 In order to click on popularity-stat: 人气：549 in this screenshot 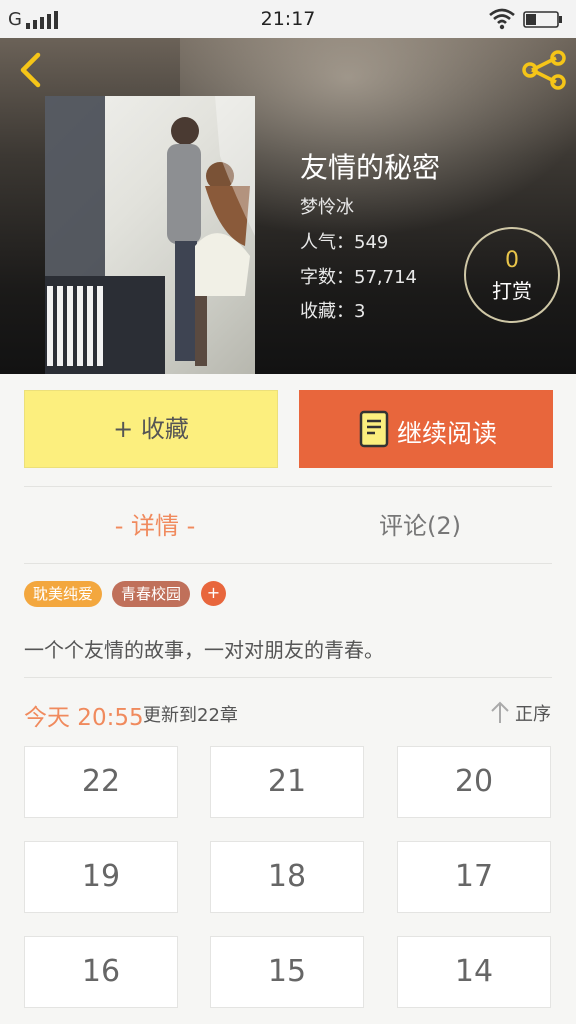, I will do `click(344, 242)`.